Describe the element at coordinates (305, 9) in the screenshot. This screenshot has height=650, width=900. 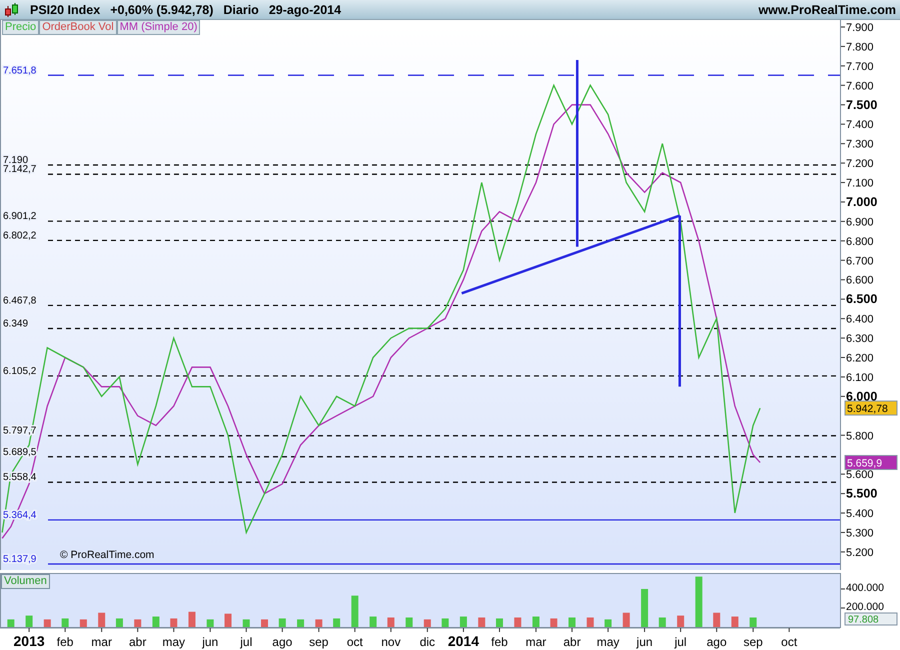
I see `date-label: 29-ago-2014` at that location.